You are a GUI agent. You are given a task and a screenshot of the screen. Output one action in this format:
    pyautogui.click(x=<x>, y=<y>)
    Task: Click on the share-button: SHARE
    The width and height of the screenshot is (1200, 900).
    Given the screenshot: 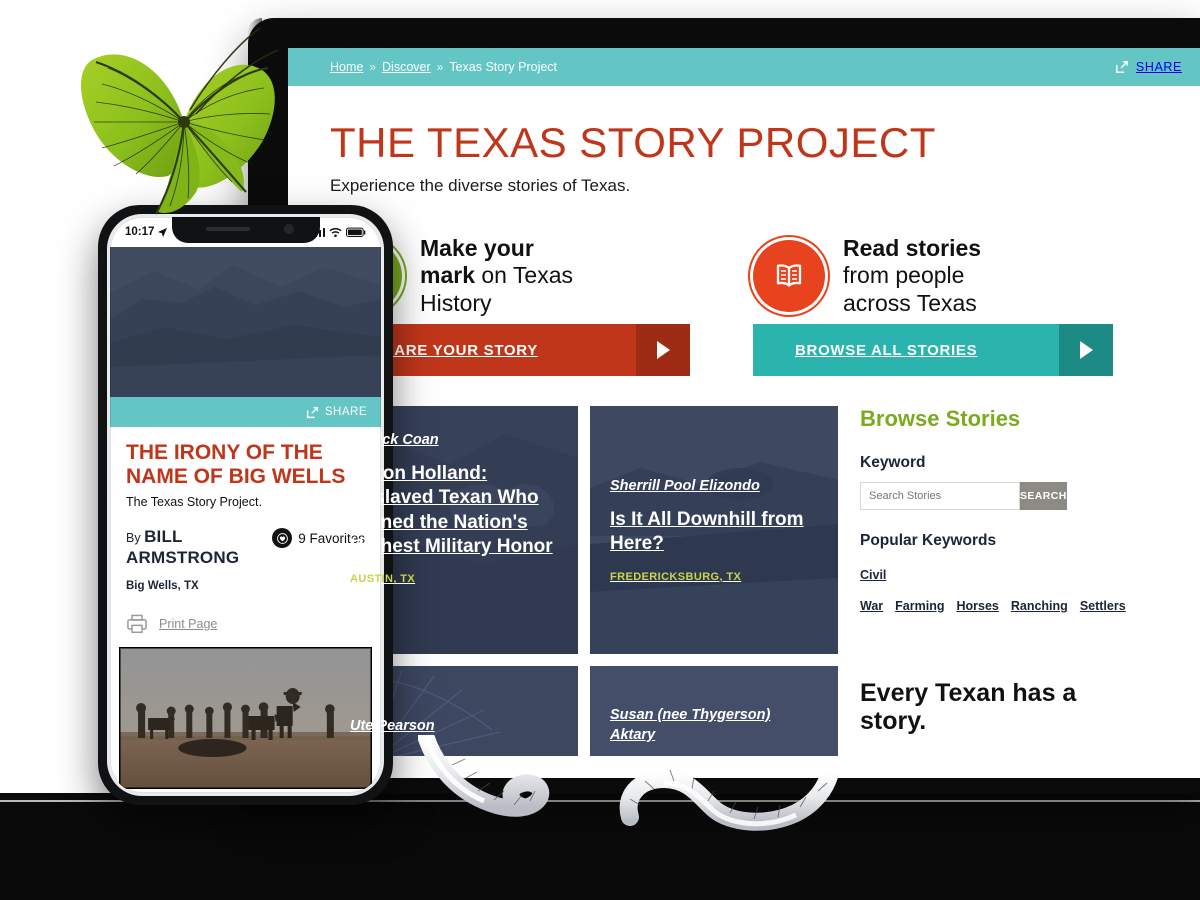 What is the action you would take?
    pyautogui.click(x=1148, y=67)
    